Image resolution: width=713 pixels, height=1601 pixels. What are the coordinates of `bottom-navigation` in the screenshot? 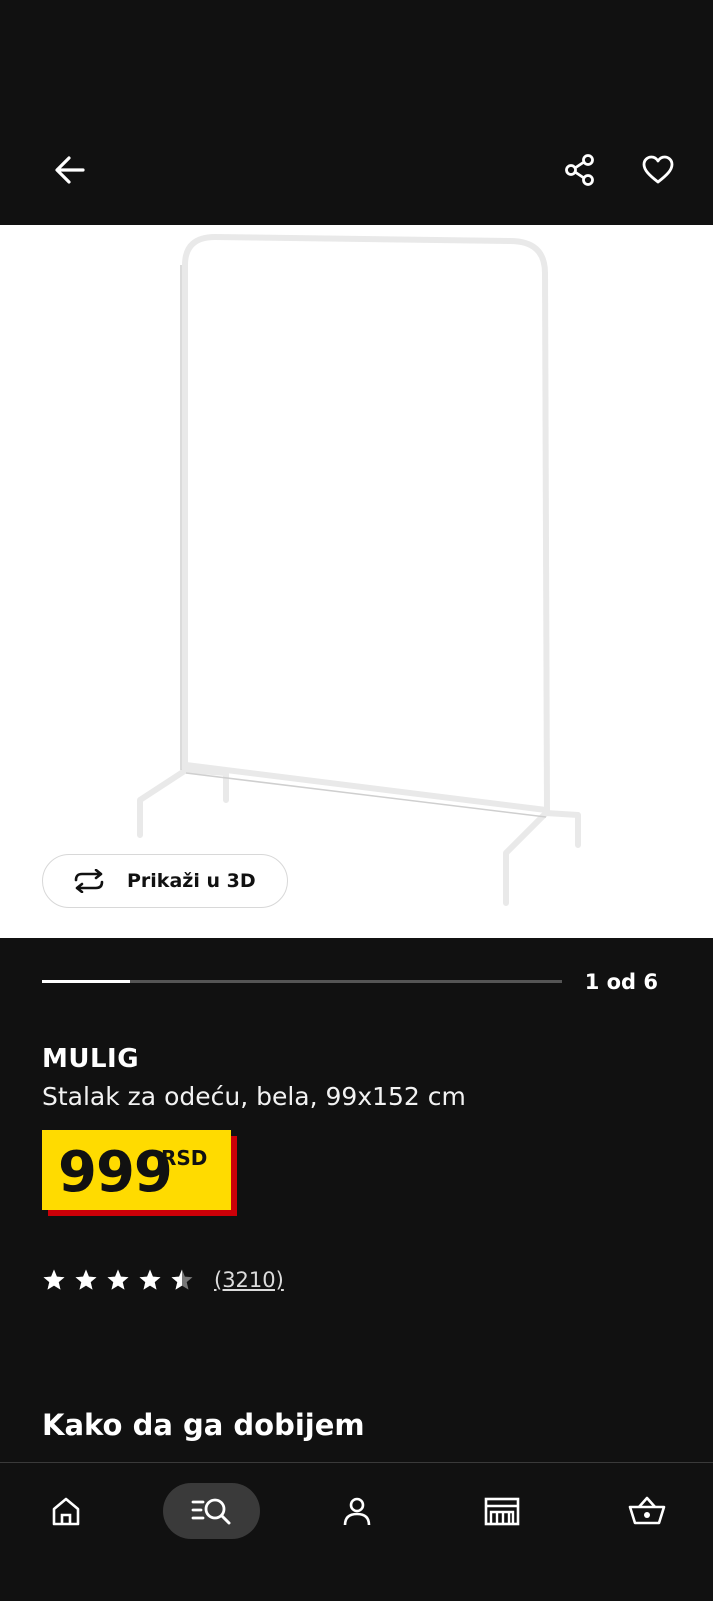 It's located at (356, 1531).